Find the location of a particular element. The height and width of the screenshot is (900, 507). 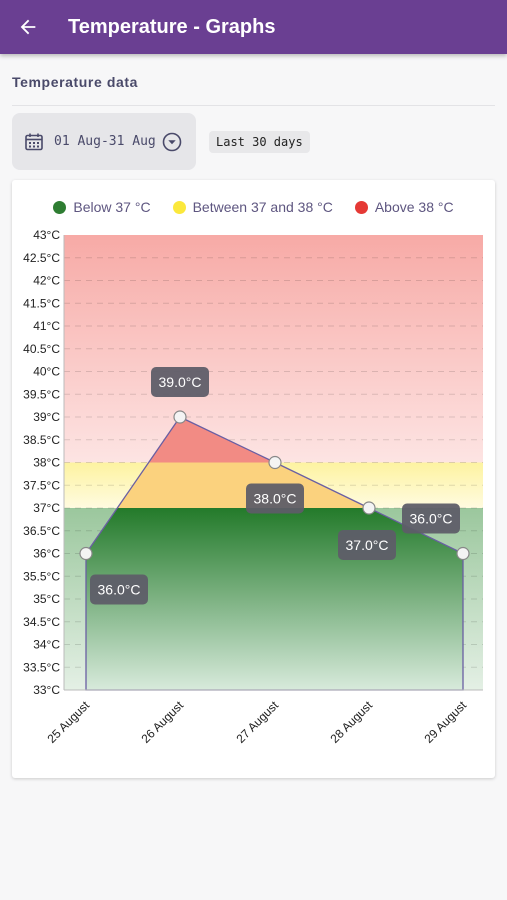

data-label: 39.0°C is located at coordinates (180, 382).